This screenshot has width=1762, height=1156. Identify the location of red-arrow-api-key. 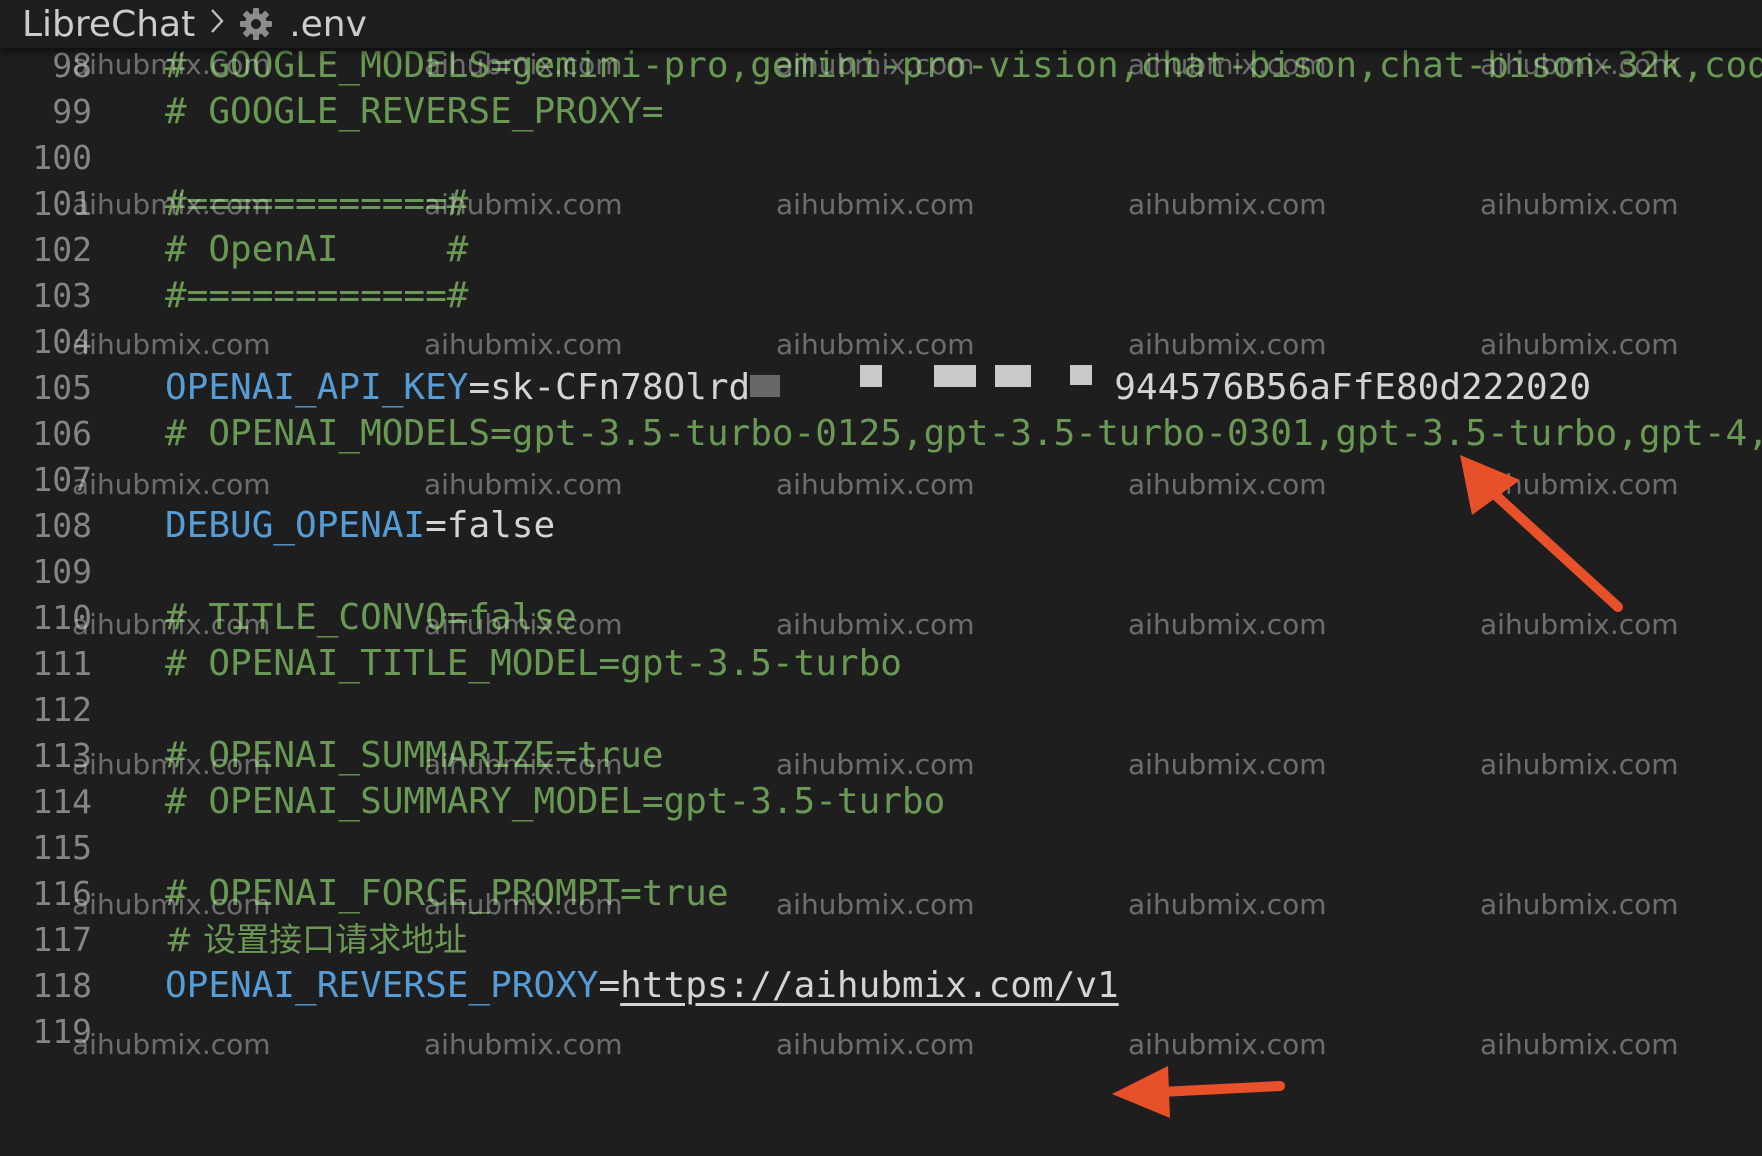
(1541, 533).